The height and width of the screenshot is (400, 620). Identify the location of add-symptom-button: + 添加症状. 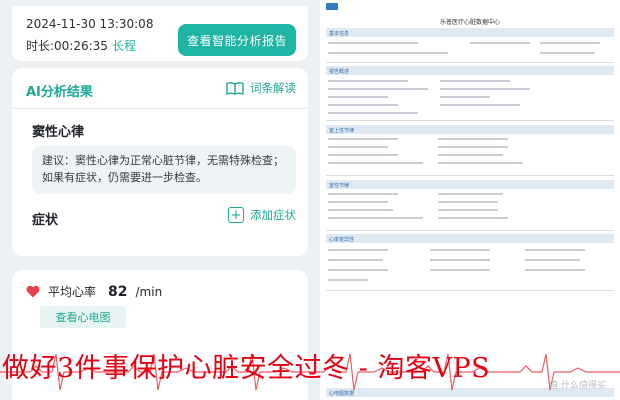
(262, 215).